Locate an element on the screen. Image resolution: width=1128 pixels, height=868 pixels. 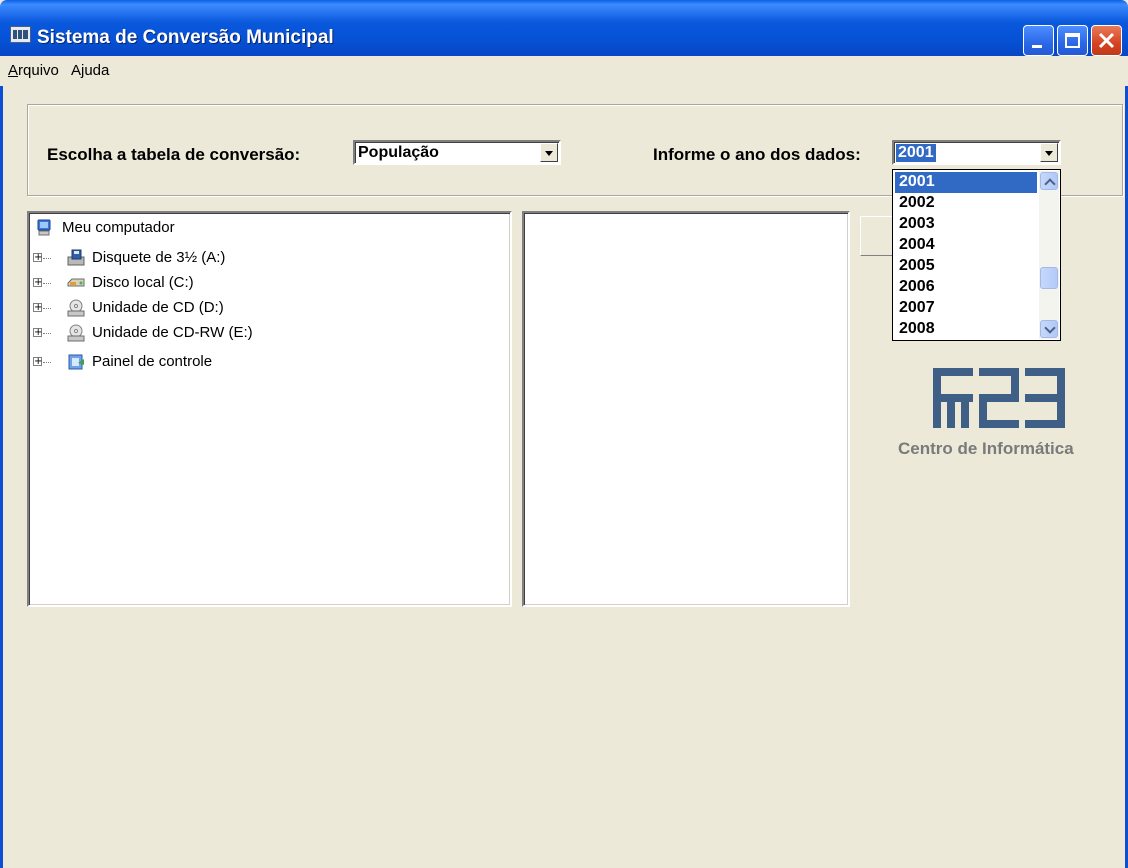
year-option-2006: 2006 is located at coordinates (966, 287).